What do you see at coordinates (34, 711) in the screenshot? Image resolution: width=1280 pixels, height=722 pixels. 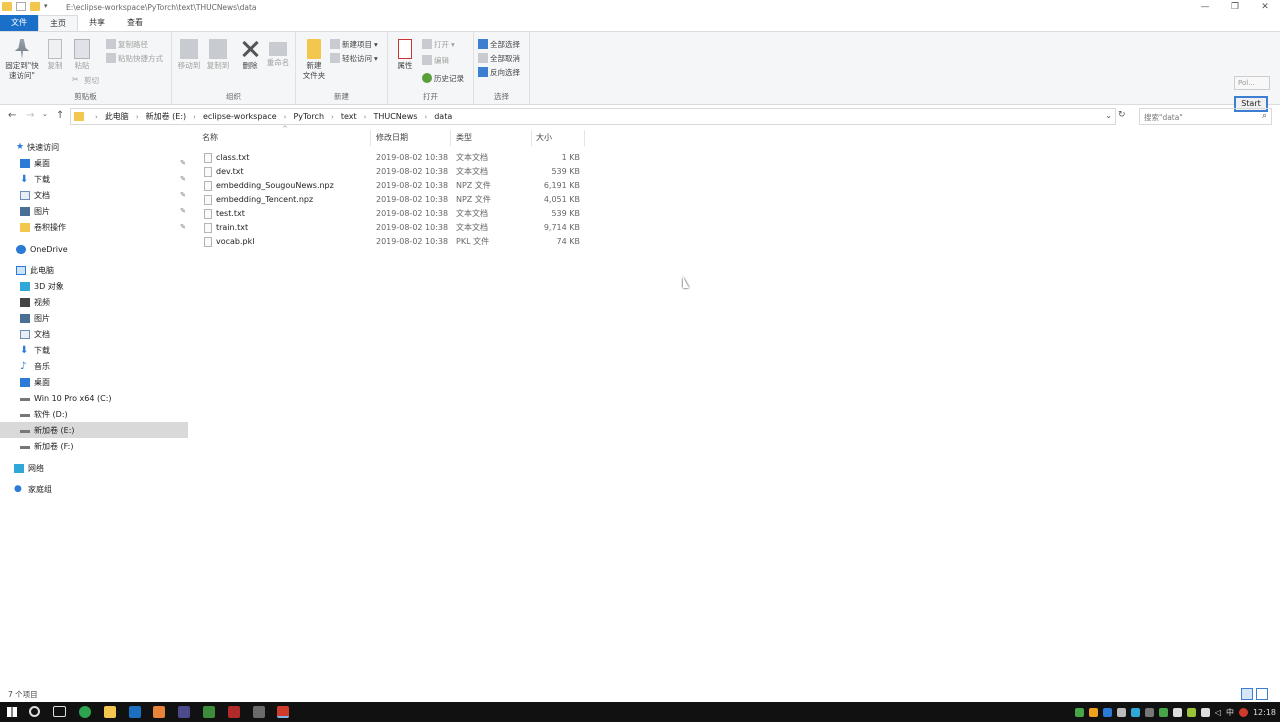 I see `search-icon` at bounding box center [34, 711].